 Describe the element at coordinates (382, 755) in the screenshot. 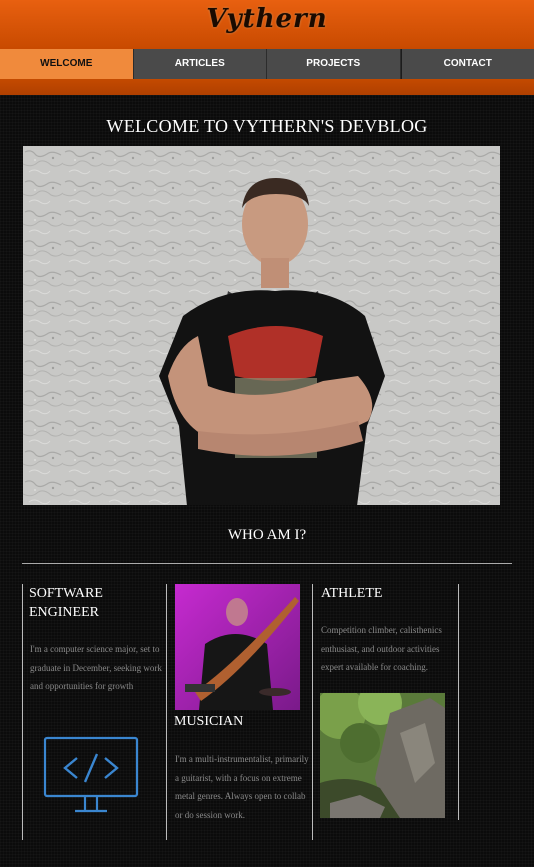

I see `athlete-photo` at that location.